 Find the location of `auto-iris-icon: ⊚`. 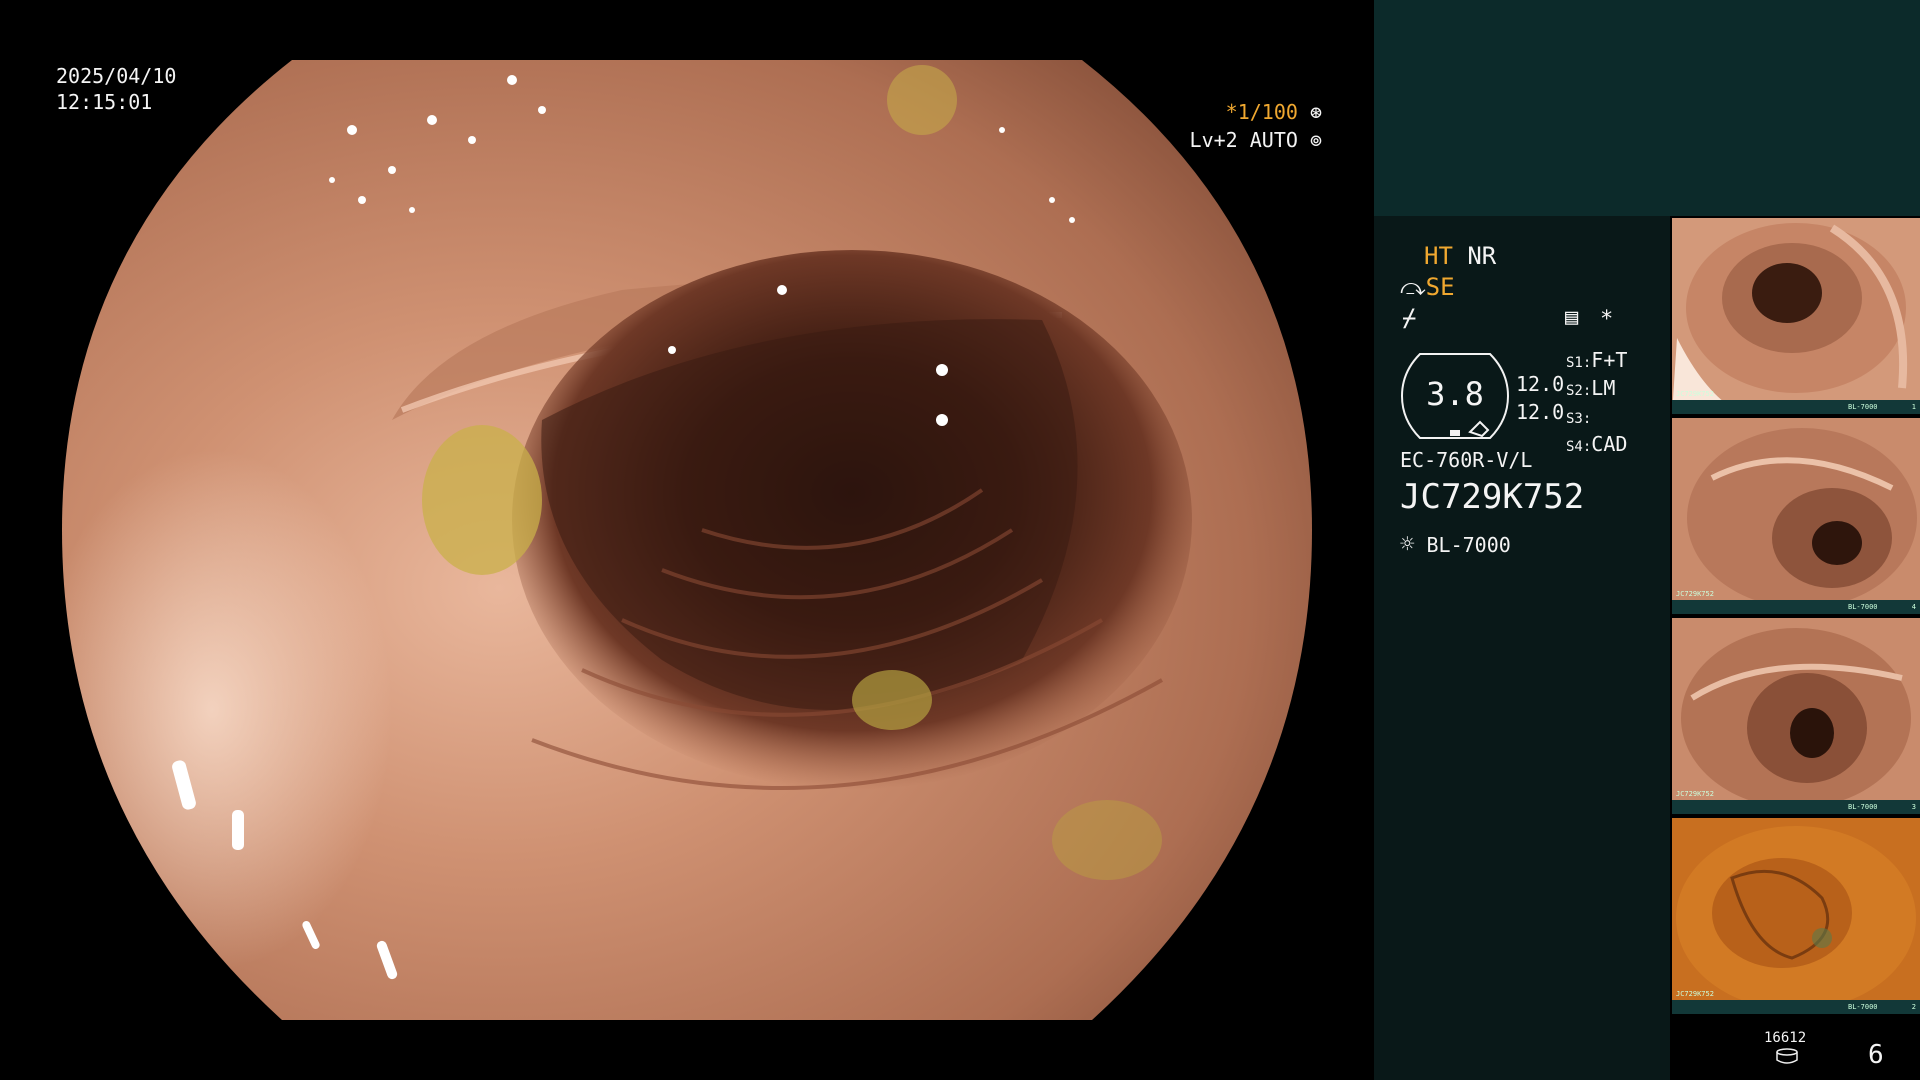

auto-iris-icon: ⊚ is located at coordinates (1315, 140).